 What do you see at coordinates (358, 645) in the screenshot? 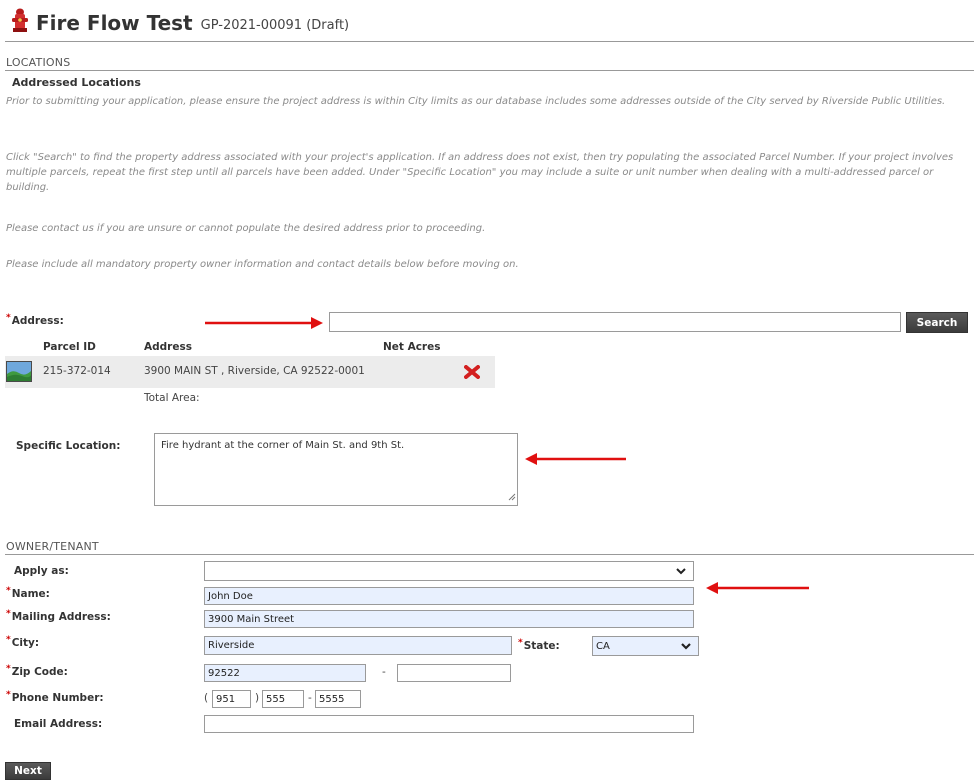
I see `city-input: Riverside` at bounding box center [358, 645].